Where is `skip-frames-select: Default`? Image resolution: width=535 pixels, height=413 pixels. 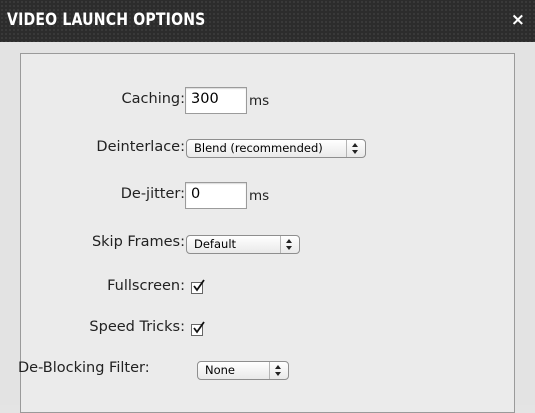 skip-frames-select: Default is located at coordinates (243, 244).